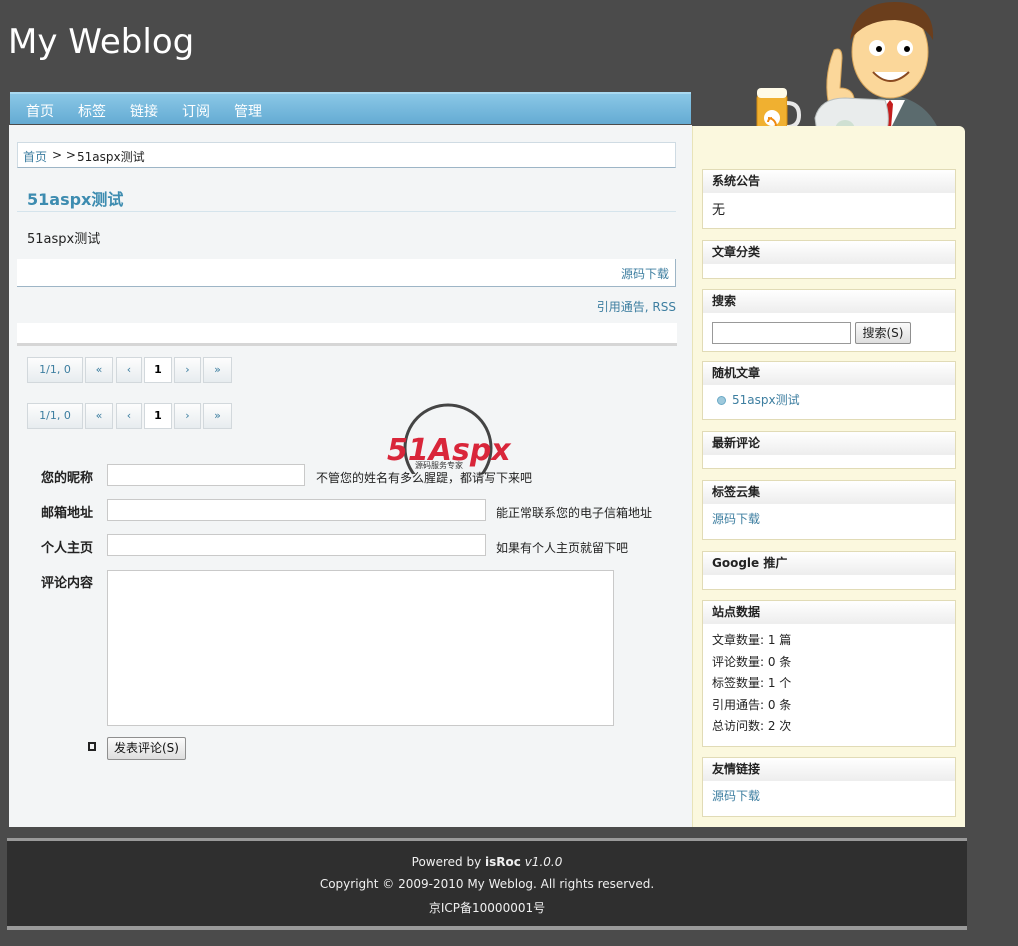  Describe the element at coordinates (248, 111) in the screenshot. I see `nav-admin: 管理` at that location.